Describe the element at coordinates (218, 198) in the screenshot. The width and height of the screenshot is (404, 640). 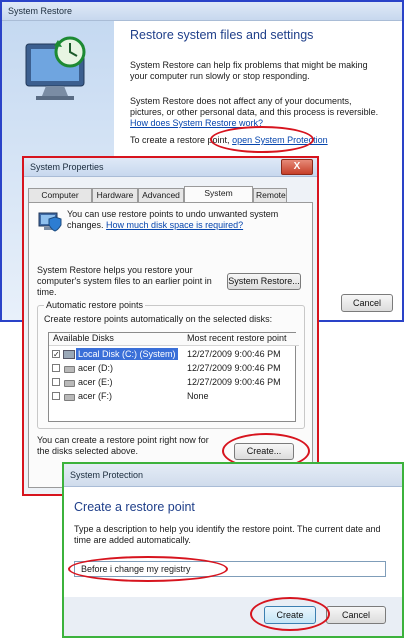
I see `tab-system-protection: System Protection` at that location.